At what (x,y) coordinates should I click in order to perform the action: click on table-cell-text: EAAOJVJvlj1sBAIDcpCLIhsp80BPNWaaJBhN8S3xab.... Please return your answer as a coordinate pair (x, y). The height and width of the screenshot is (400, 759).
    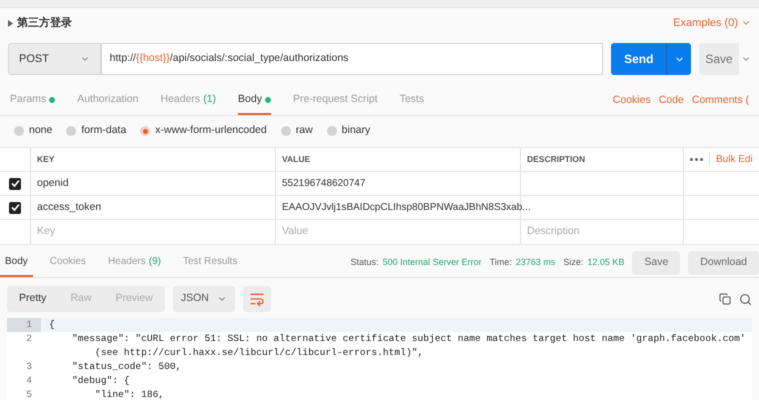
    Looking at the image, I should click on (406, 208).